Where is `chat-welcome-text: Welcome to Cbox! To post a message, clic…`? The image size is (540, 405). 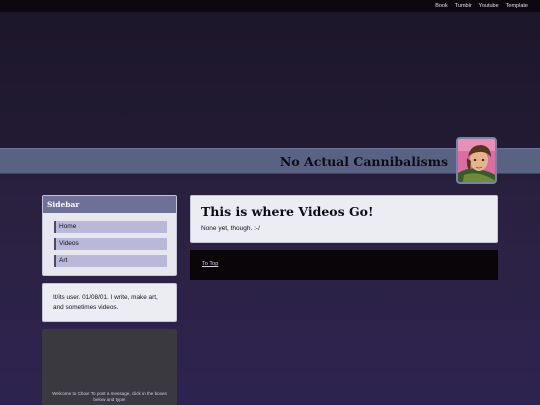 chat-welcome-text: Welcome to Cbox! To post a message, clic… is located at coordinates (109, 396).